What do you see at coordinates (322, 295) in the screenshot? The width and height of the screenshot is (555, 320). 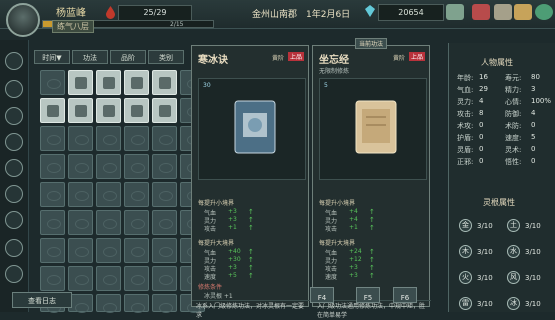 I see `hotkey-f4: F4` at bounding box center [322, 295].